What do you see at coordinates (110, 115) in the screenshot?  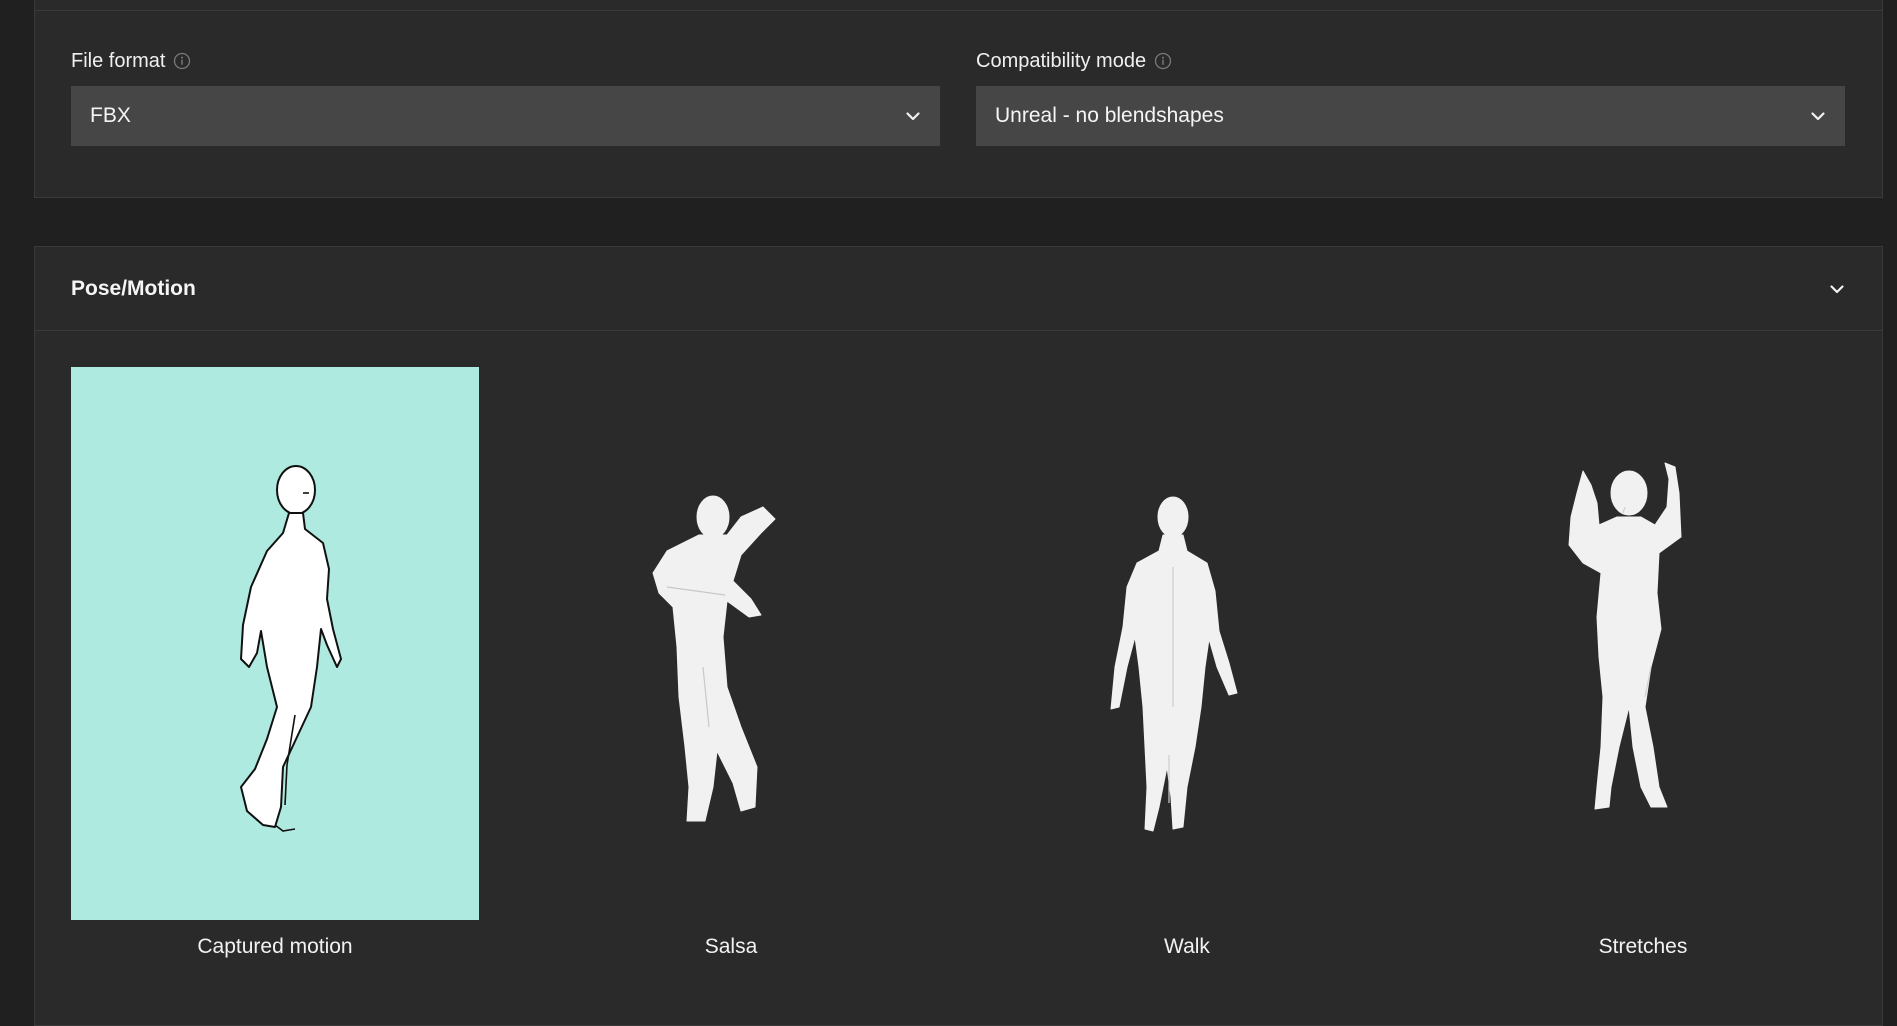 I see `file-format-value: FBX` at bounding box center [110, 115].